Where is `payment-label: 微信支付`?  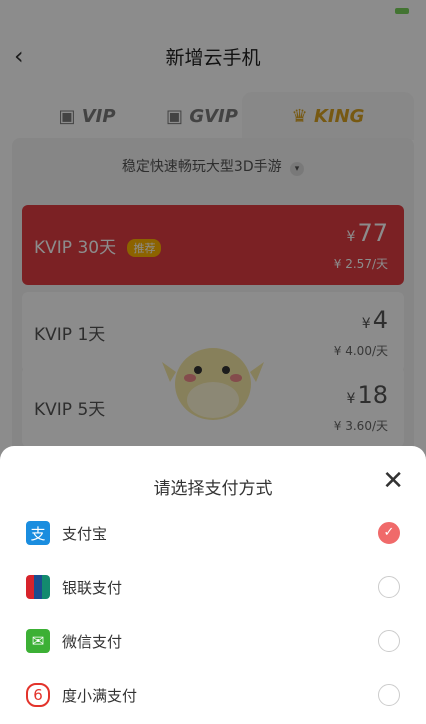
payment-label: 微信支付 is located at coordinates (92, 642).